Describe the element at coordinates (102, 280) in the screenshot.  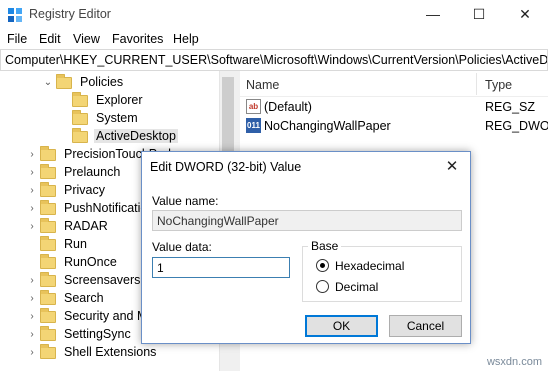
I see `tree-item-label: Screensavers` at that location.